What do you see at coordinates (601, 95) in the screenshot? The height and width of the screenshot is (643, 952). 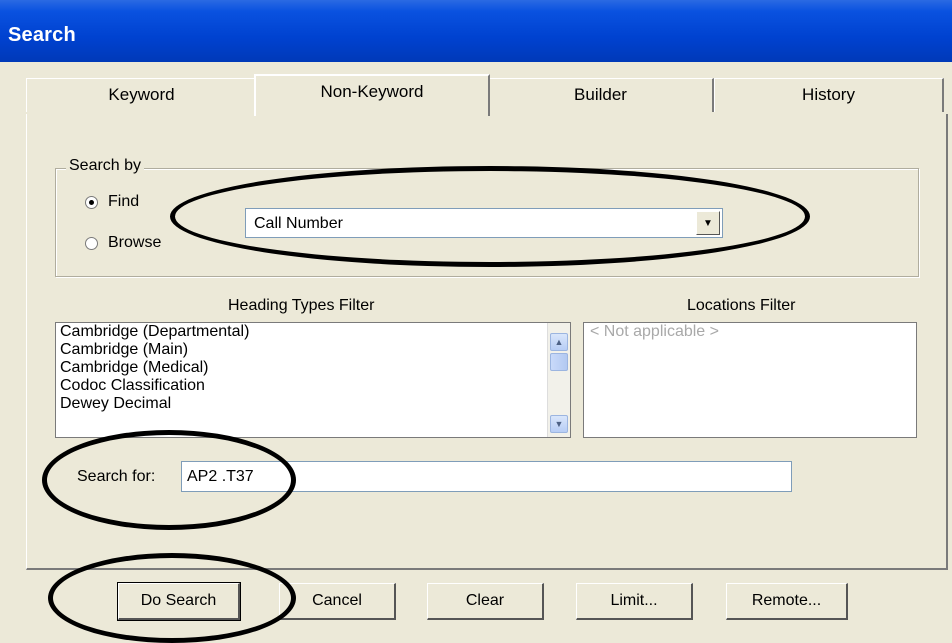 I see `tab-builder: Builder` at bounding box center [601, 95].